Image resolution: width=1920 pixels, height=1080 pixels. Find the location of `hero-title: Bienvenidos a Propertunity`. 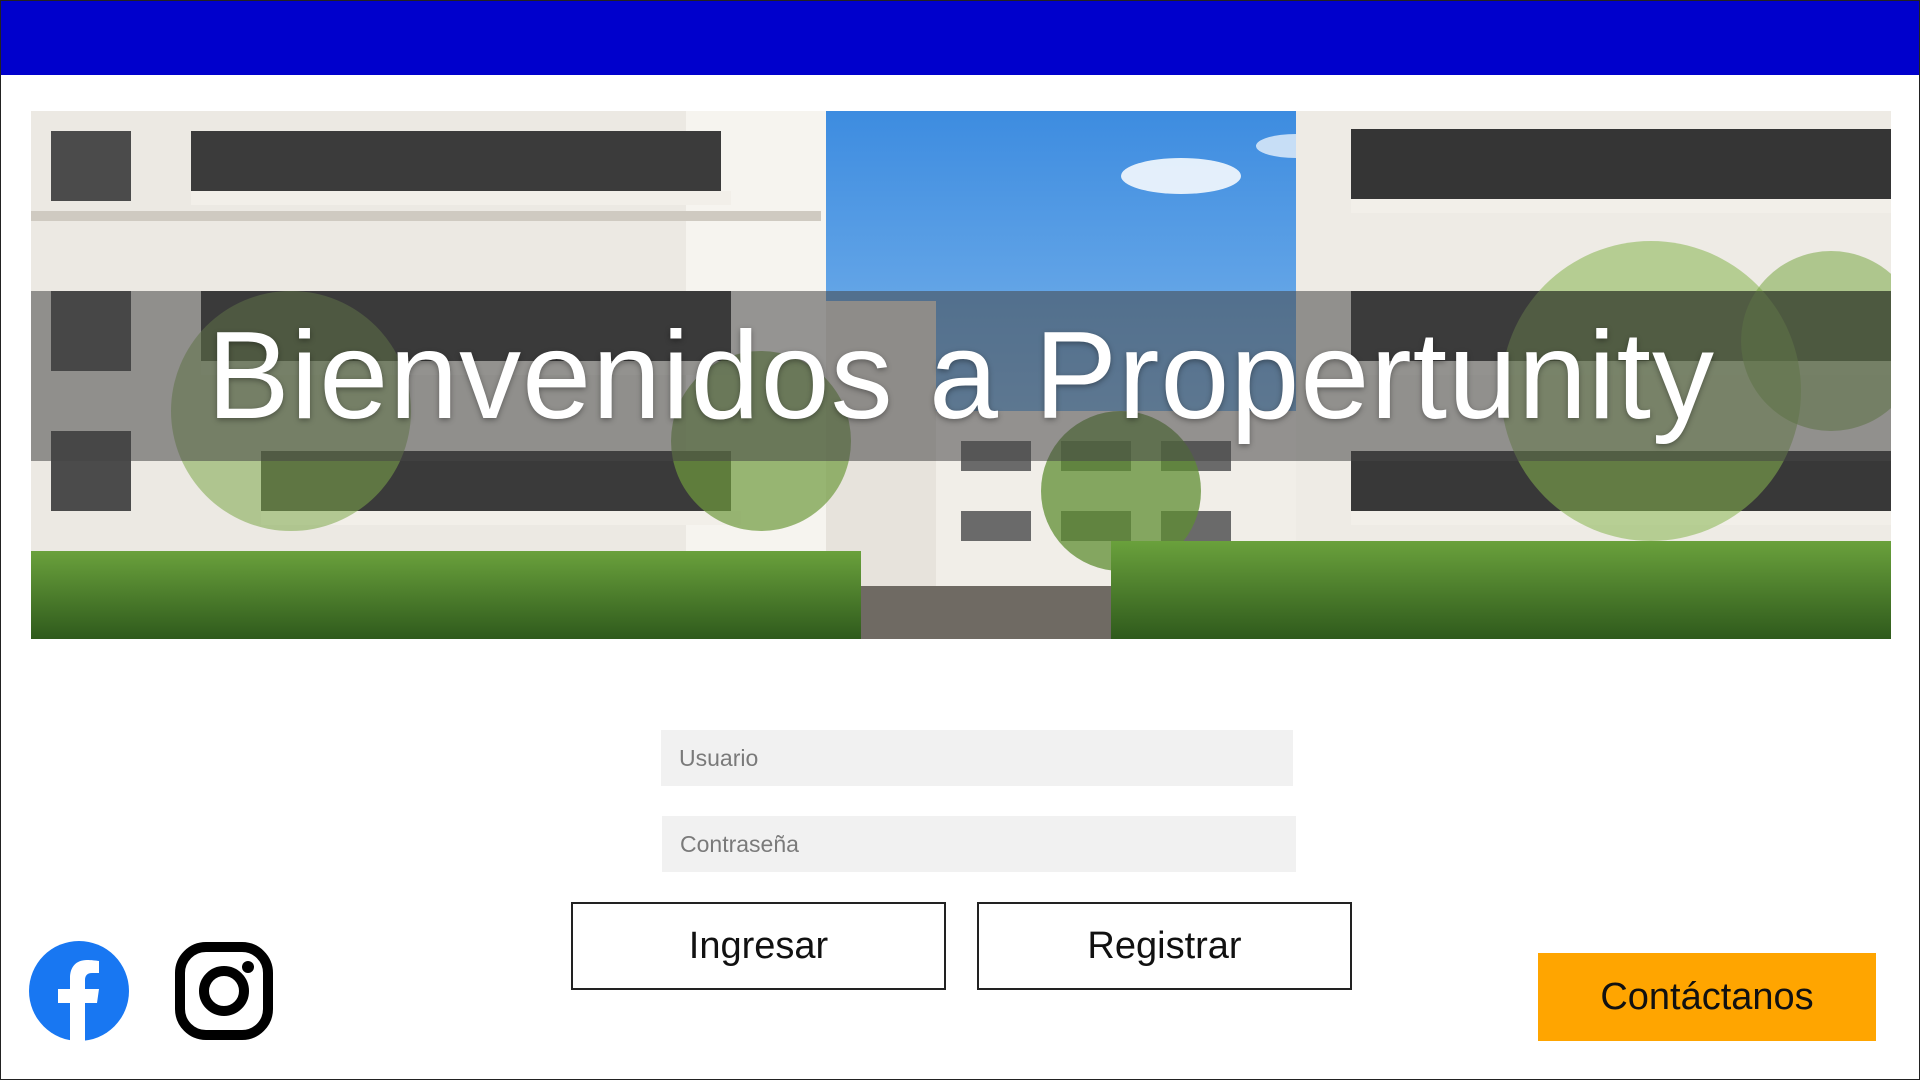

hero-title: Bienvenidos a Propertunity is located at coordinates (960, 376).